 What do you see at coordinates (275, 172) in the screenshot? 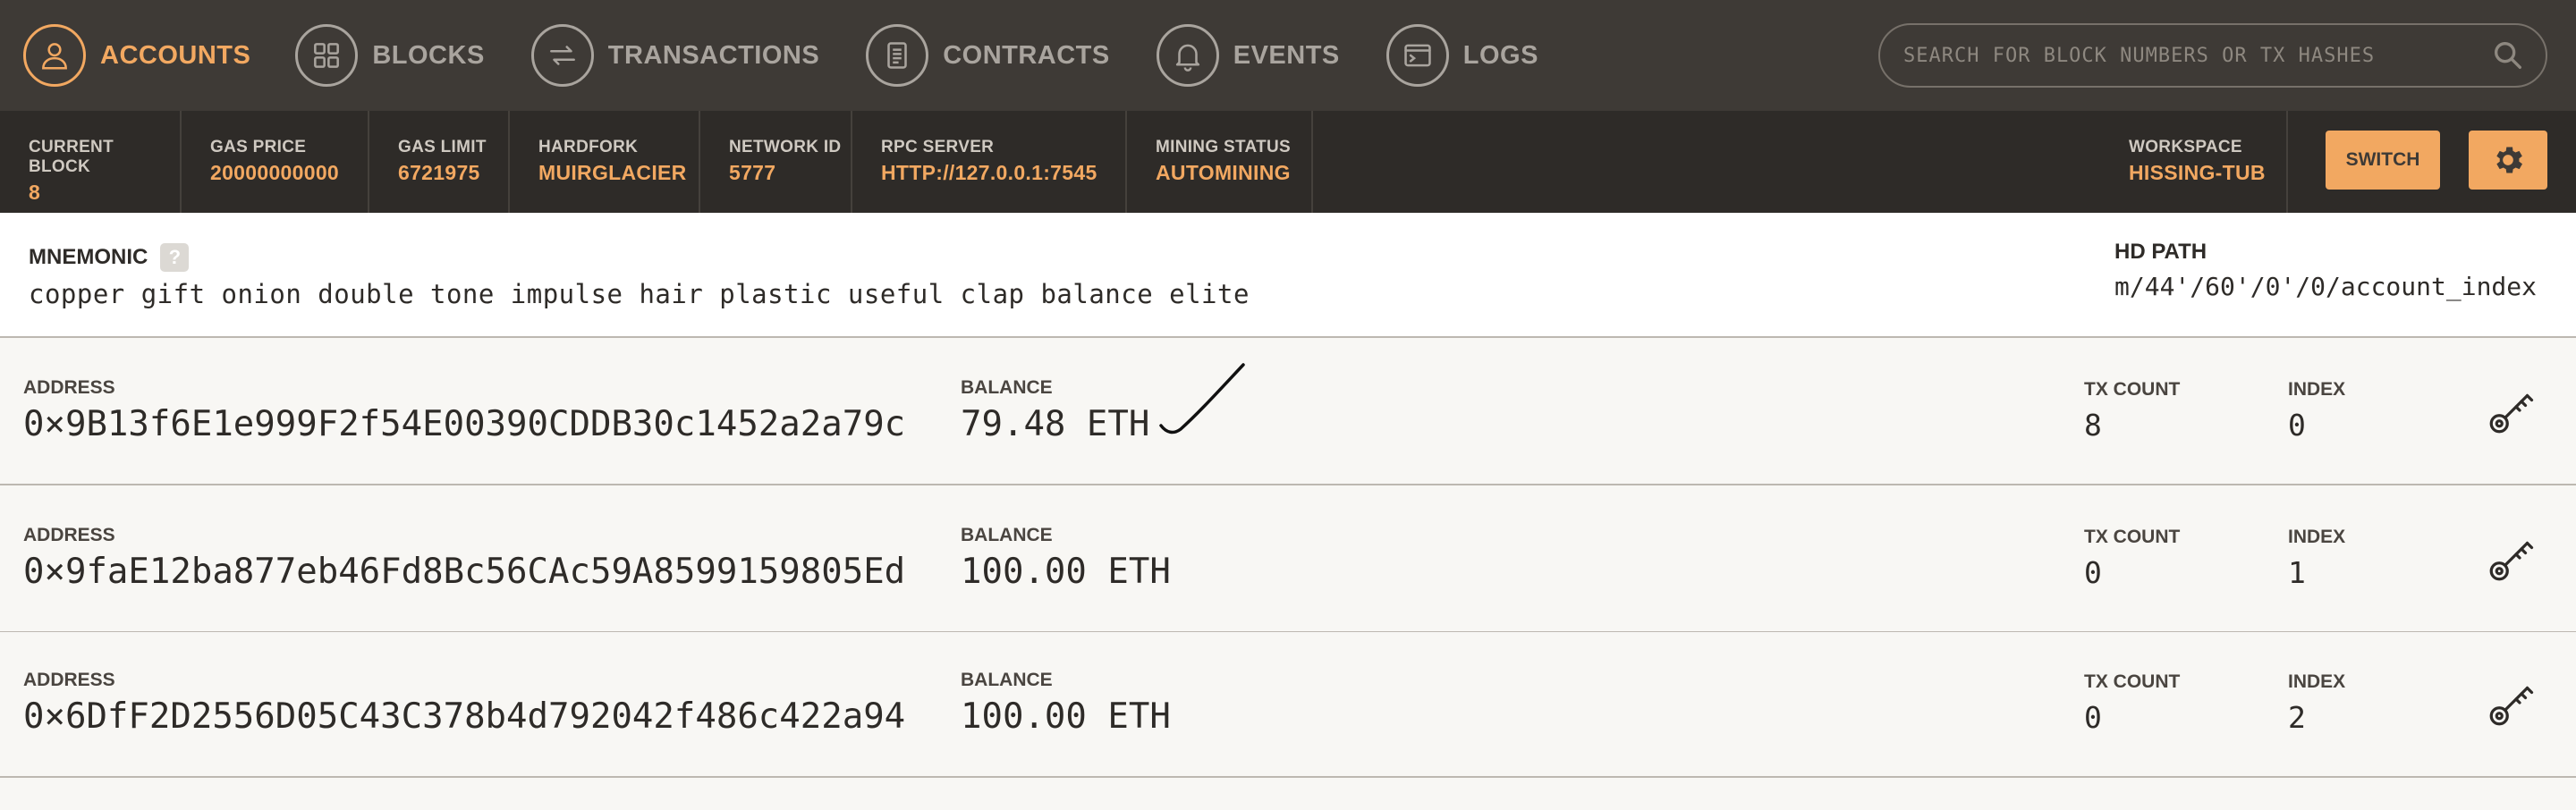
I see `stat-value: 20000000000` at bounding box center [275, 172].